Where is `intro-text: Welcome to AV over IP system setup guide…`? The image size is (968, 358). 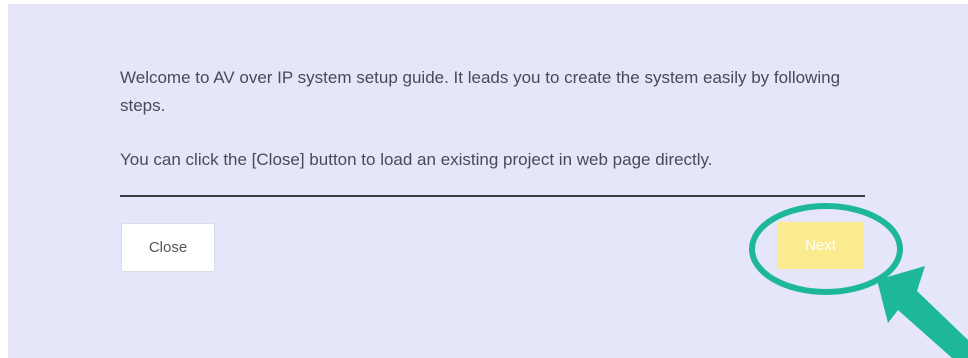 intro-text: Welcome to AV over IP system setup guide… is located at coordinates (480, 91).